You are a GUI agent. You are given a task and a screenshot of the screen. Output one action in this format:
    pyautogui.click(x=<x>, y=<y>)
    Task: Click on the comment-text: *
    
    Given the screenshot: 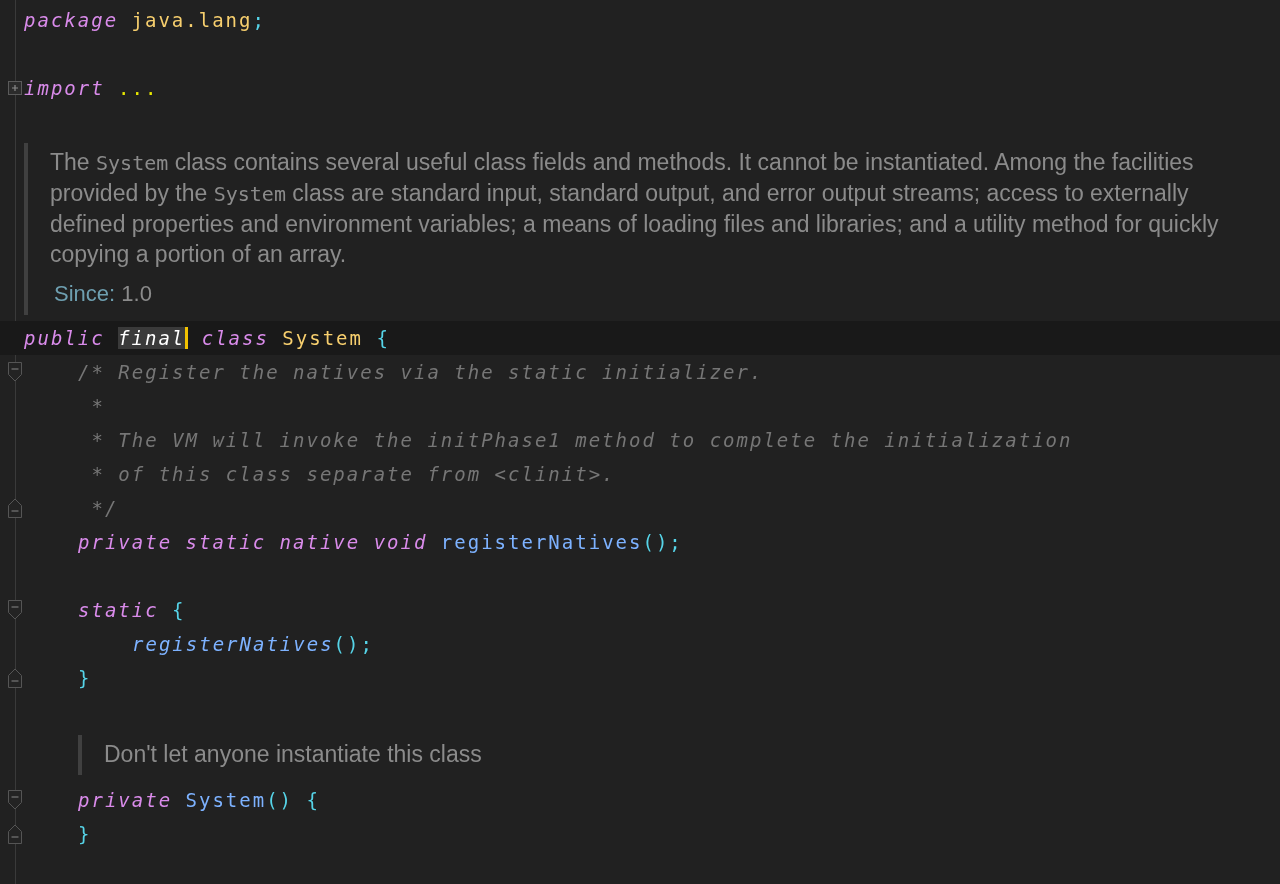 What is the action you would take?
    pyautogui.click(x=97, y=406)
    